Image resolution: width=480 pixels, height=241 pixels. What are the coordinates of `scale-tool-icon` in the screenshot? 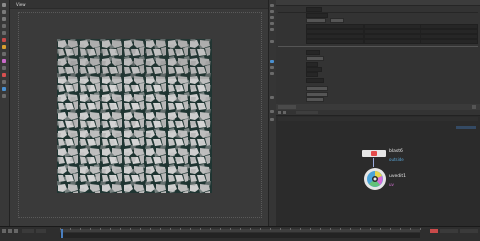 It's located at (4, 33).